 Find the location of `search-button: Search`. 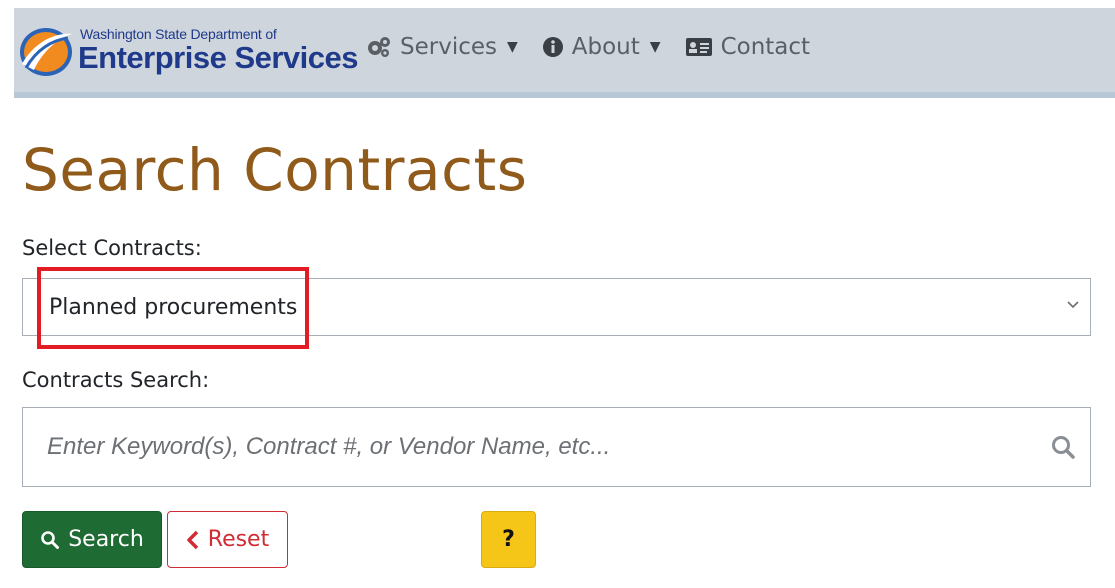

search-button: Search is located at coordinates (92, 539).